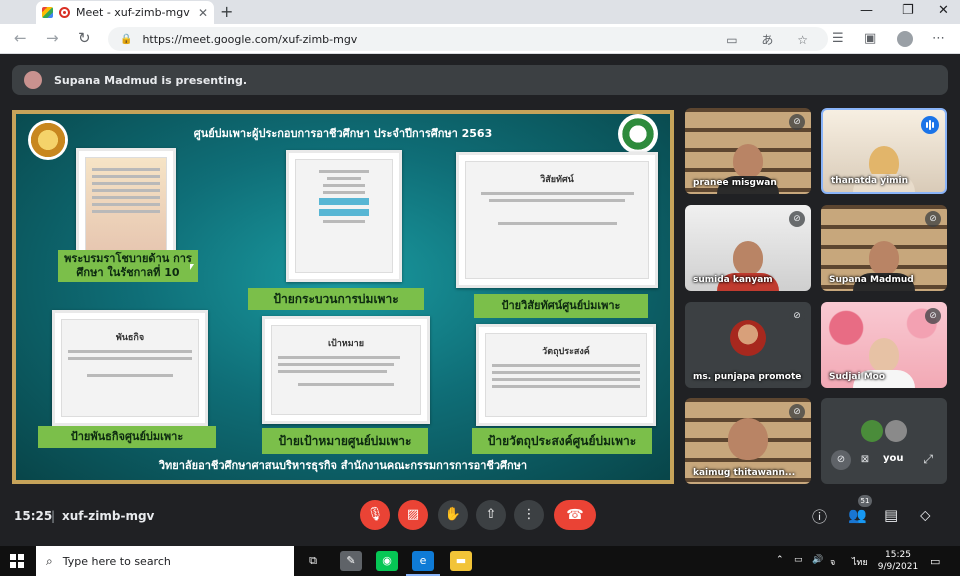 Image resolution: width=960 pixels, height=576 pixels. I want to click on self-label: you, so click(893, 458).